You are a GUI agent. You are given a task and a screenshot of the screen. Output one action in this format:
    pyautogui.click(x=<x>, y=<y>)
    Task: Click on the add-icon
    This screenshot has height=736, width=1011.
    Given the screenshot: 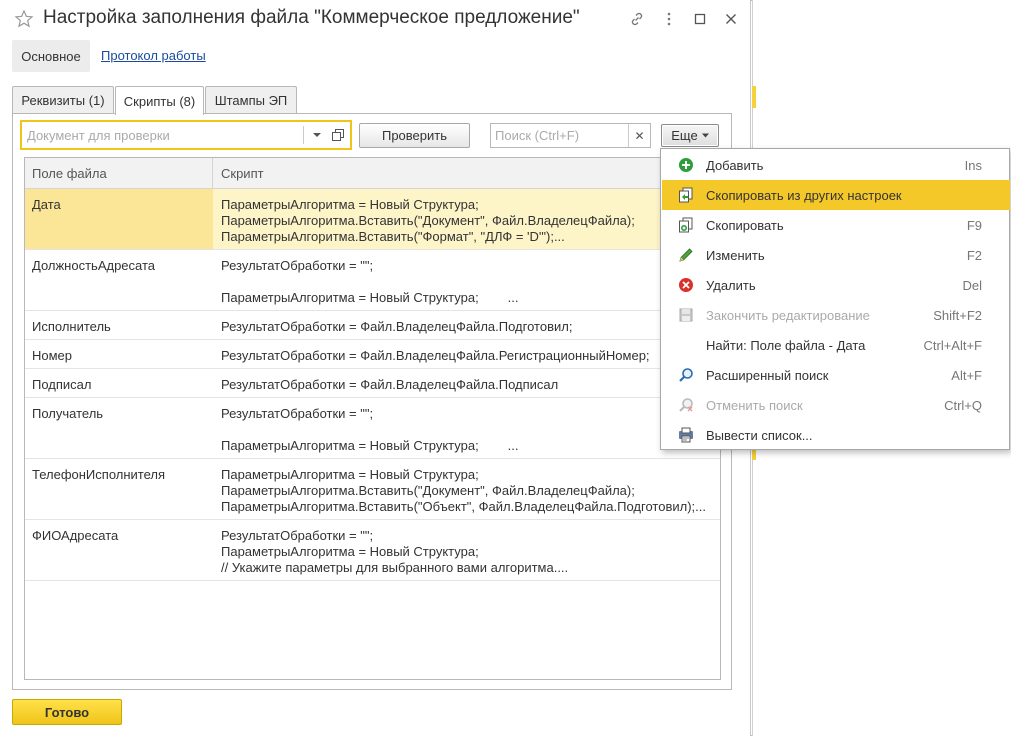 What is the action you would take?
    pyautogui.click(x=686, y=165)
    